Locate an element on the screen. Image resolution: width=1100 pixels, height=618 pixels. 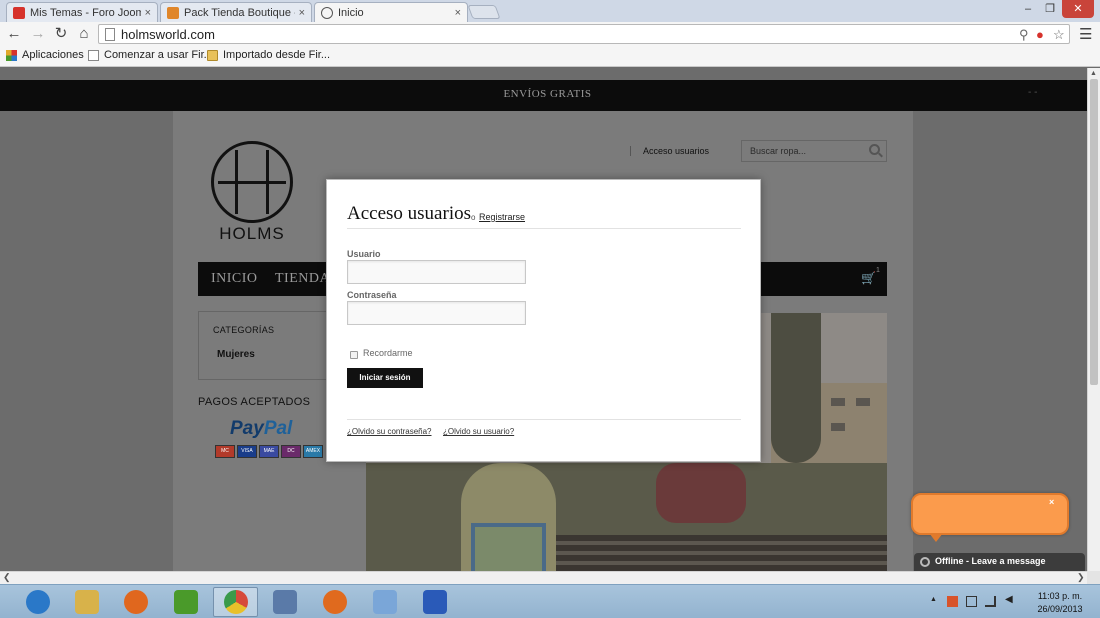
chat-status-text: Offline - Leave a message is located at coordinates (990, 561).